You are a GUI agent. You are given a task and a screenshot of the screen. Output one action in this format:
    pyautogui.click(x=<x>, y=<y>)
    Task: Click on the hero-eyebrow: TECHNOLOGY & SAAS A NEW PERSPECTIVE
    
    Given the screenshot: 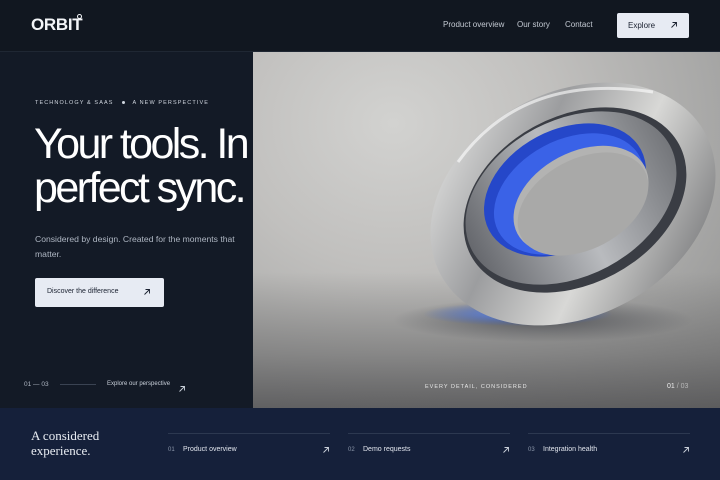 What is the action you would take?
    pyautogui.click(x=122, y=103)
    